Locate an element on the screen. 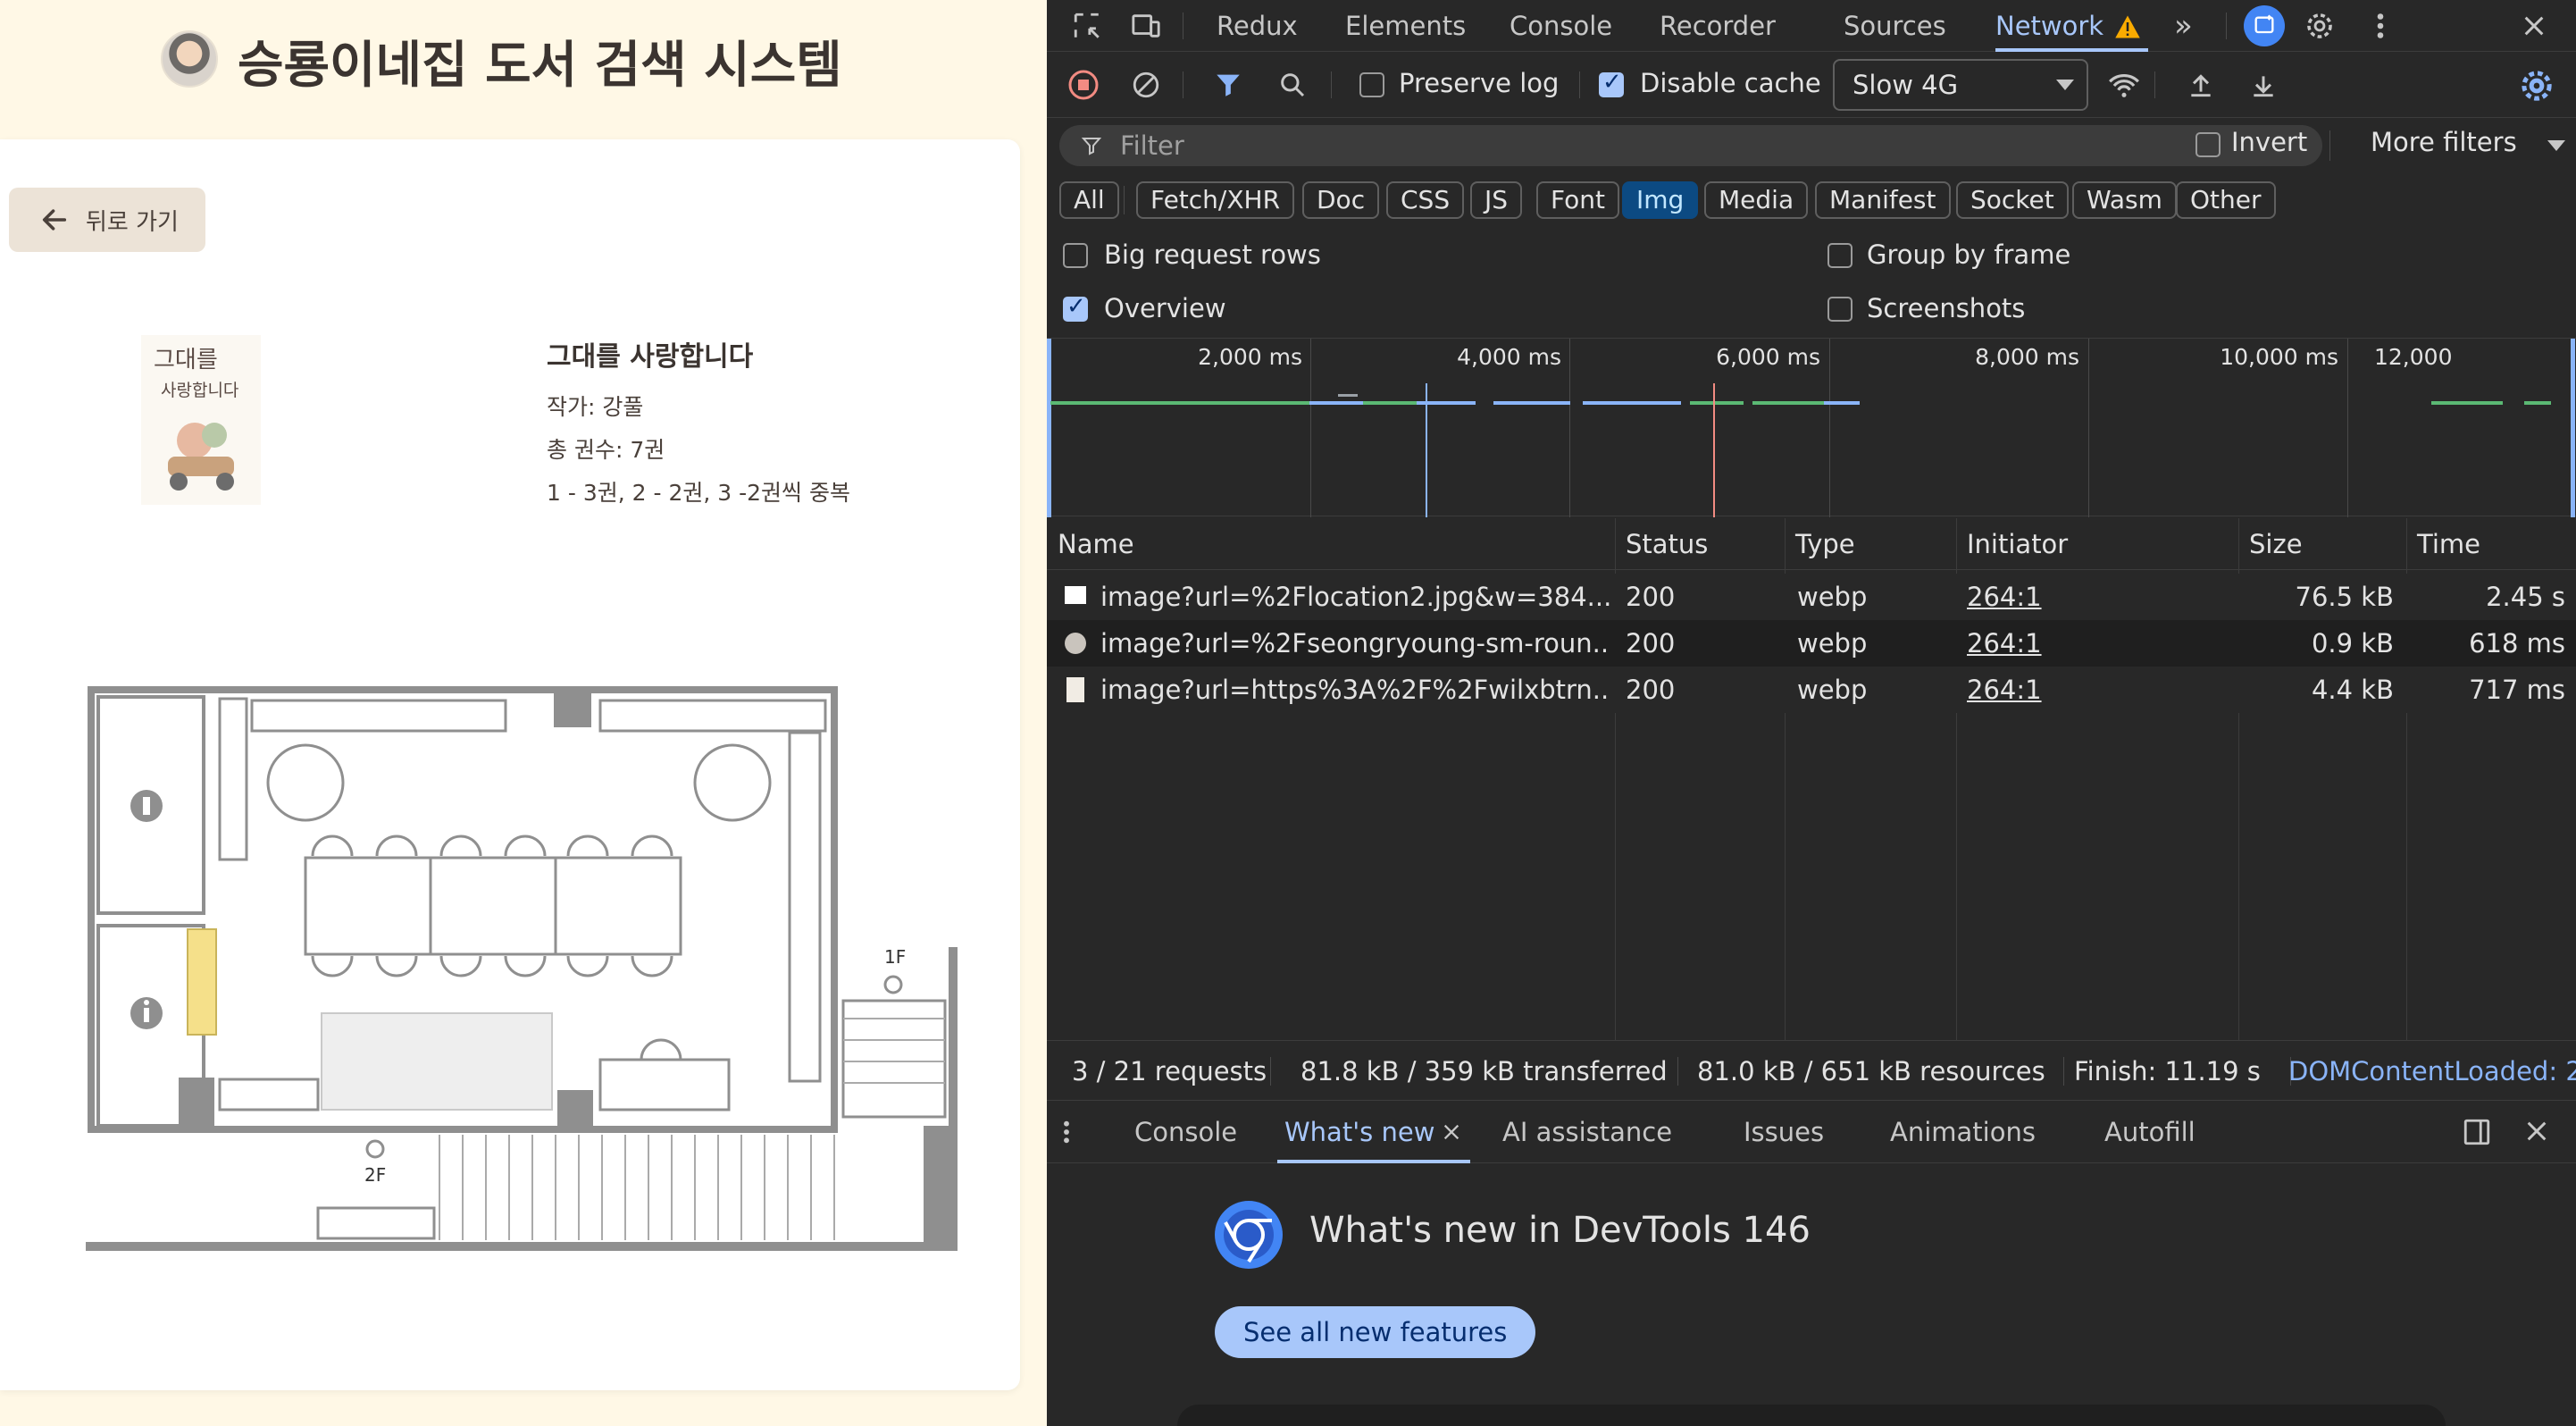 The width and height of the screenshot is (2576, 1426). overview-checkbox is located at coordinates (1076, 307).